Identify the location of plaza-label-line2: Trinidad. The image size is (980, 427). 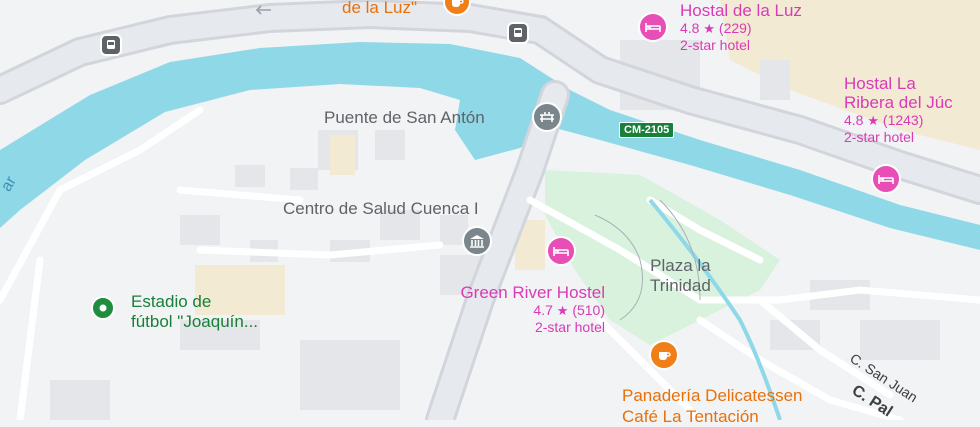
(680, 285).